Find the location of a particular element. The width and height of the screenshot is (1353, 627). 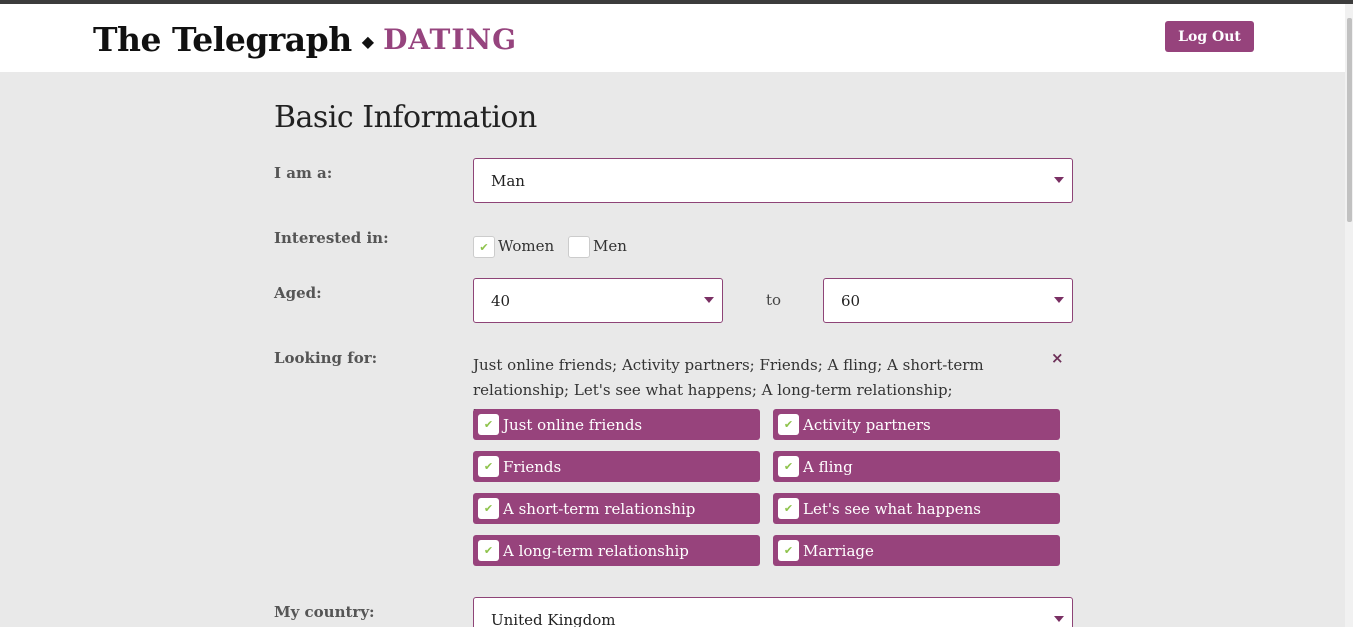

option-label: Activity partners is located at coordinates (867, 424).